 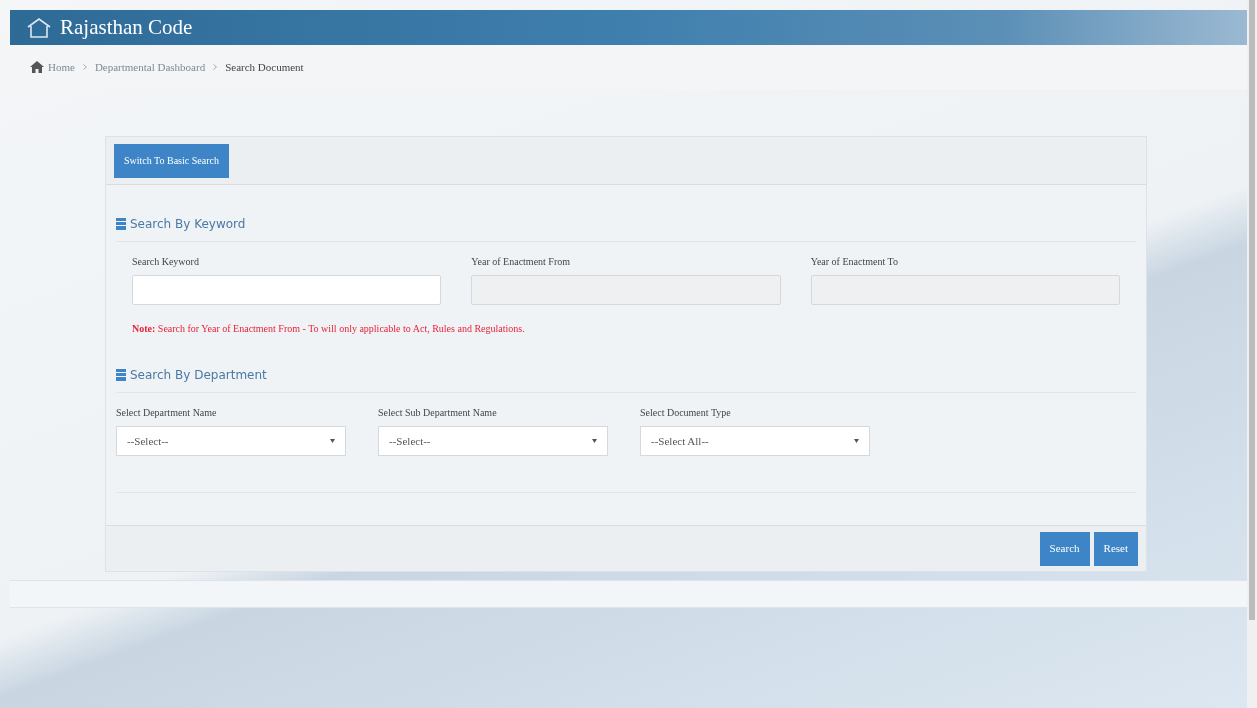 I want to click on text-input, so click(x=287, y=290).